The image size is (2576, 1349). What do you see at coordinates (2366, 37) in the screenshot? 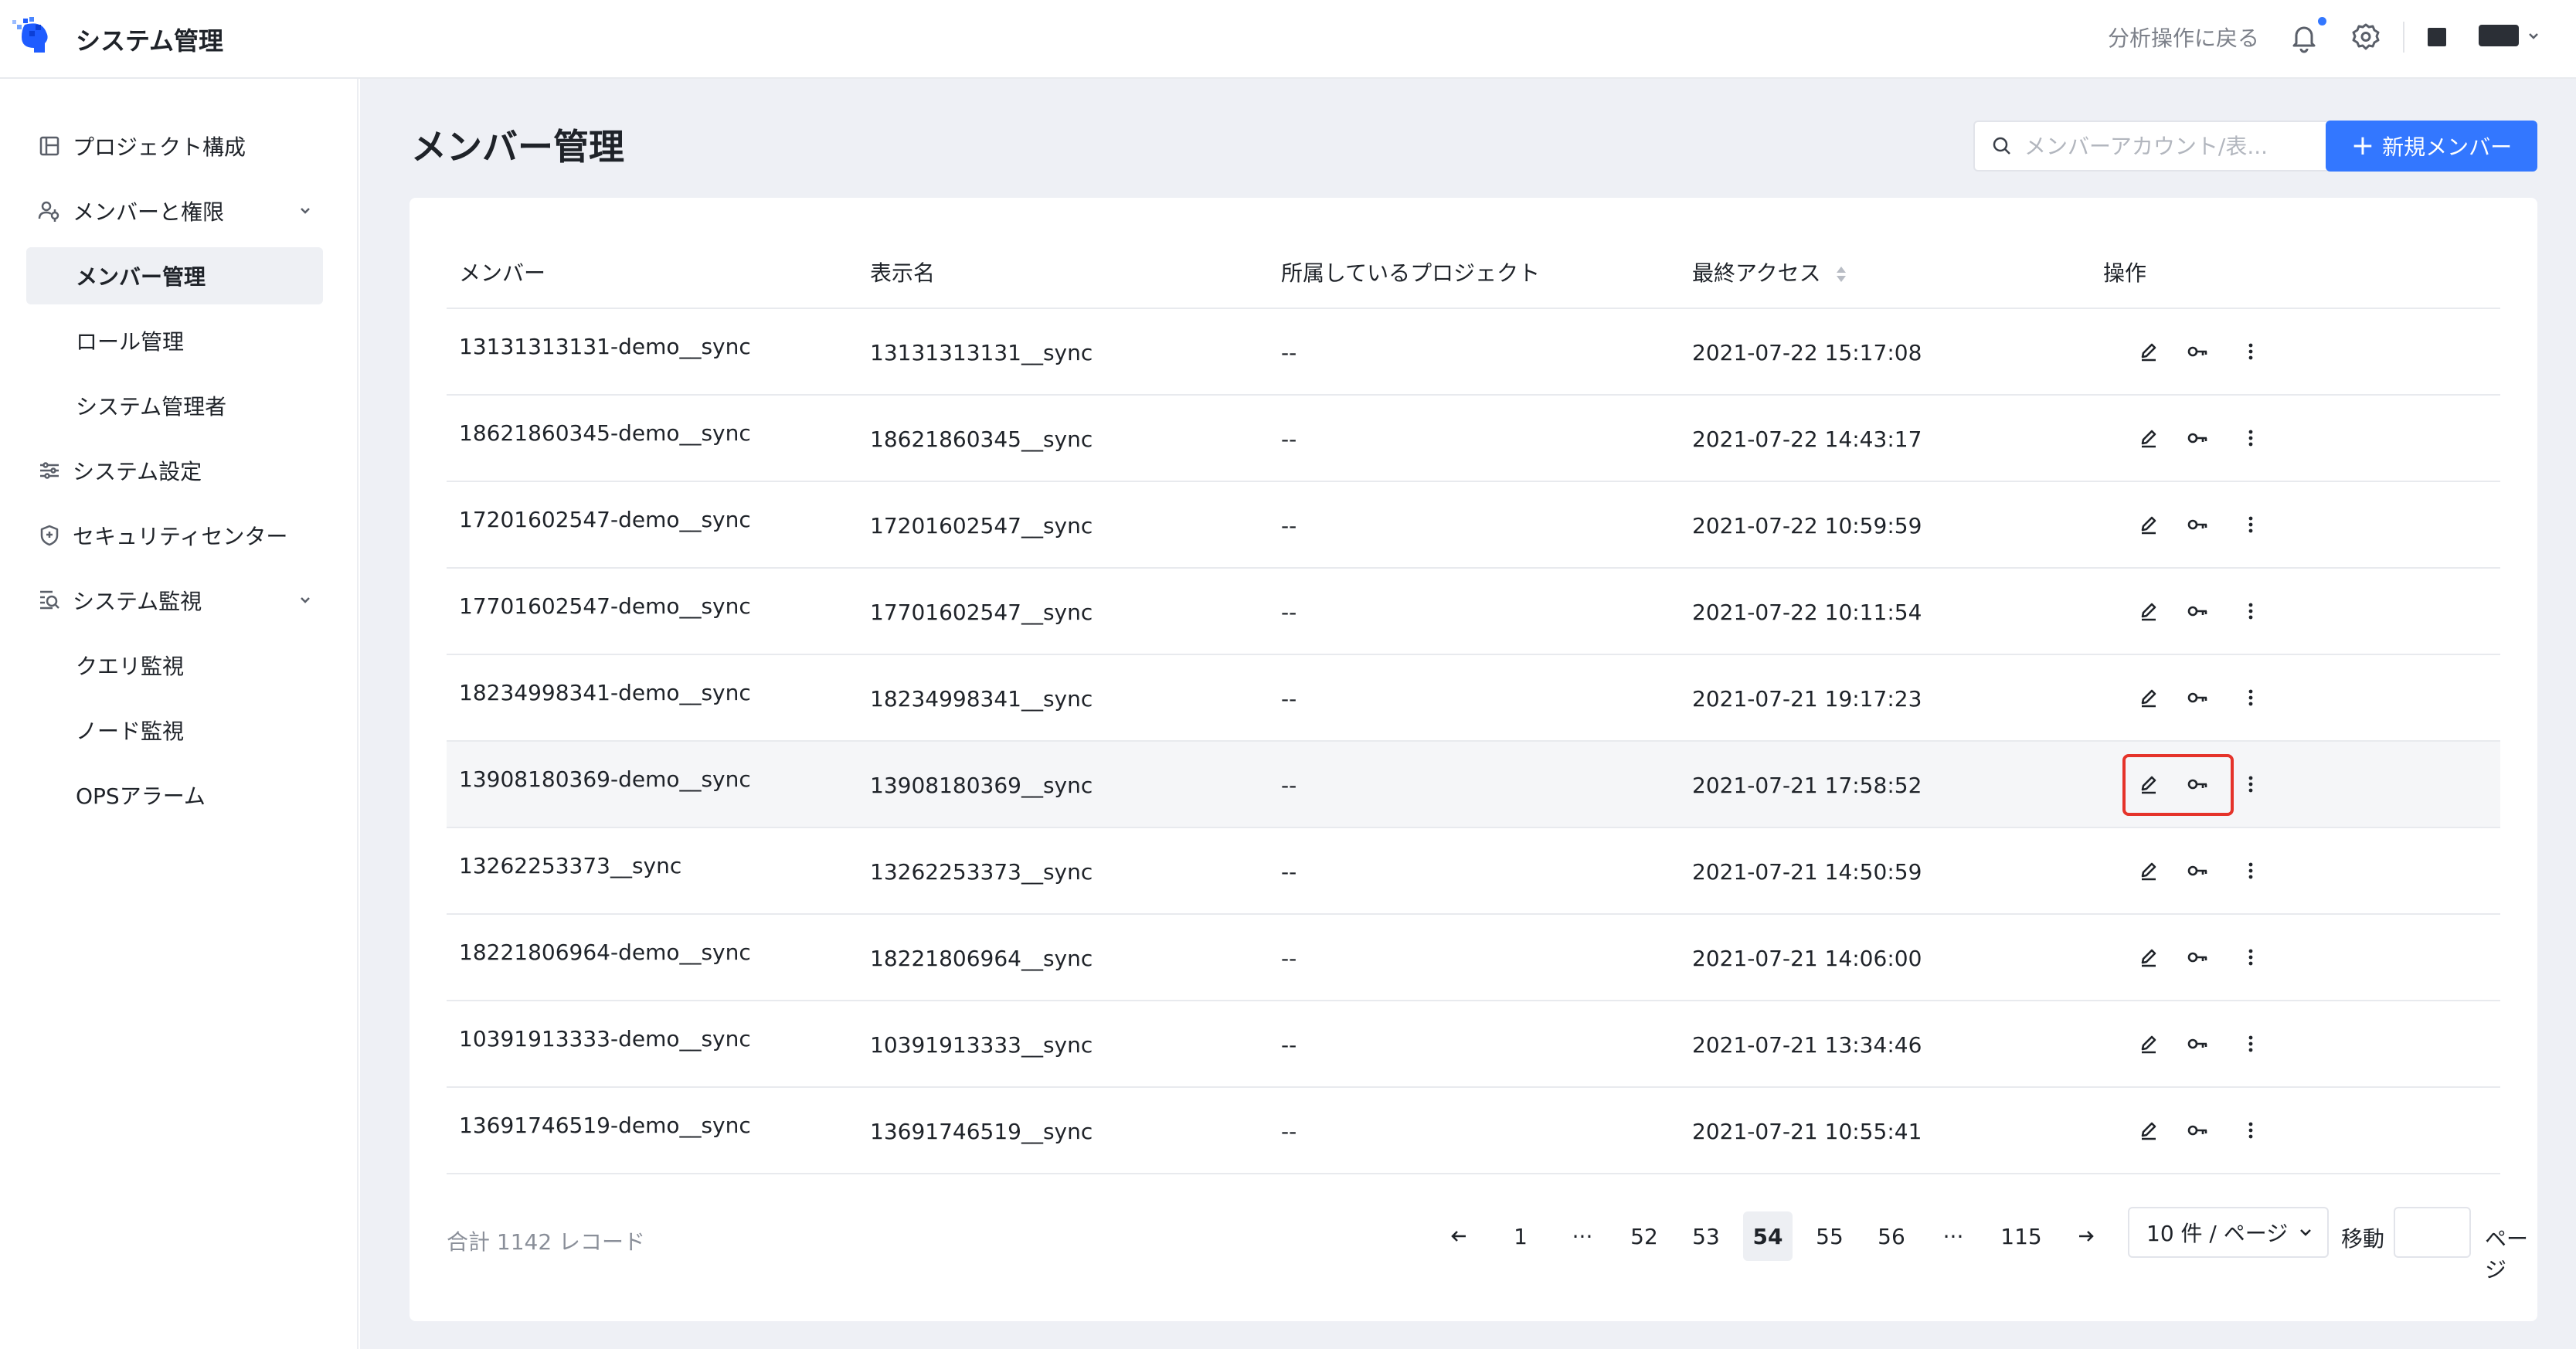
I see `gear-icon` at bounding box center [2366, 37].